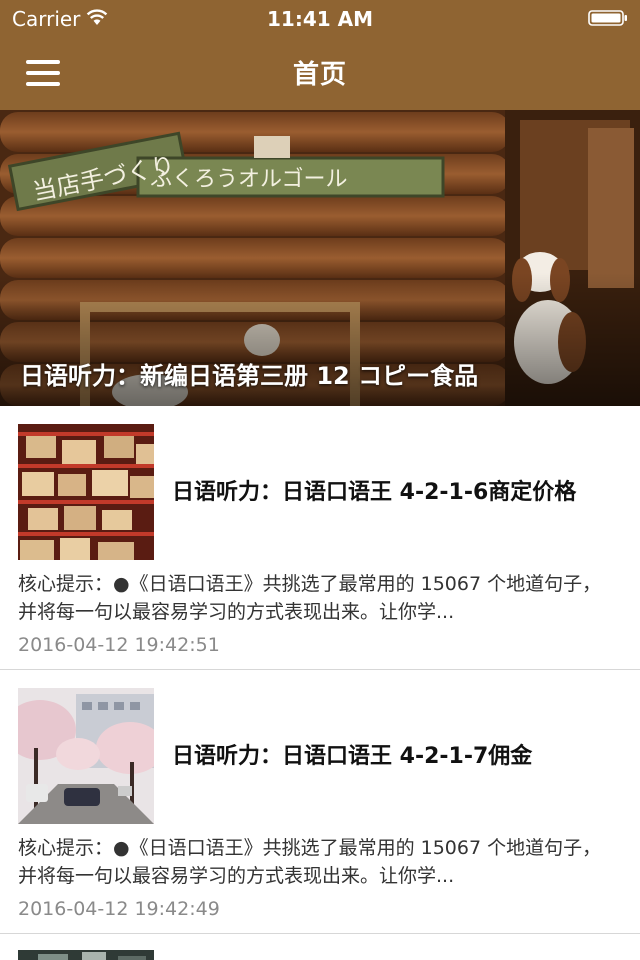 The image size is (640, 960). I want to click on hero-caption: 日语听力：新编日语第三册 12 コピー食品, so click(249, 376).